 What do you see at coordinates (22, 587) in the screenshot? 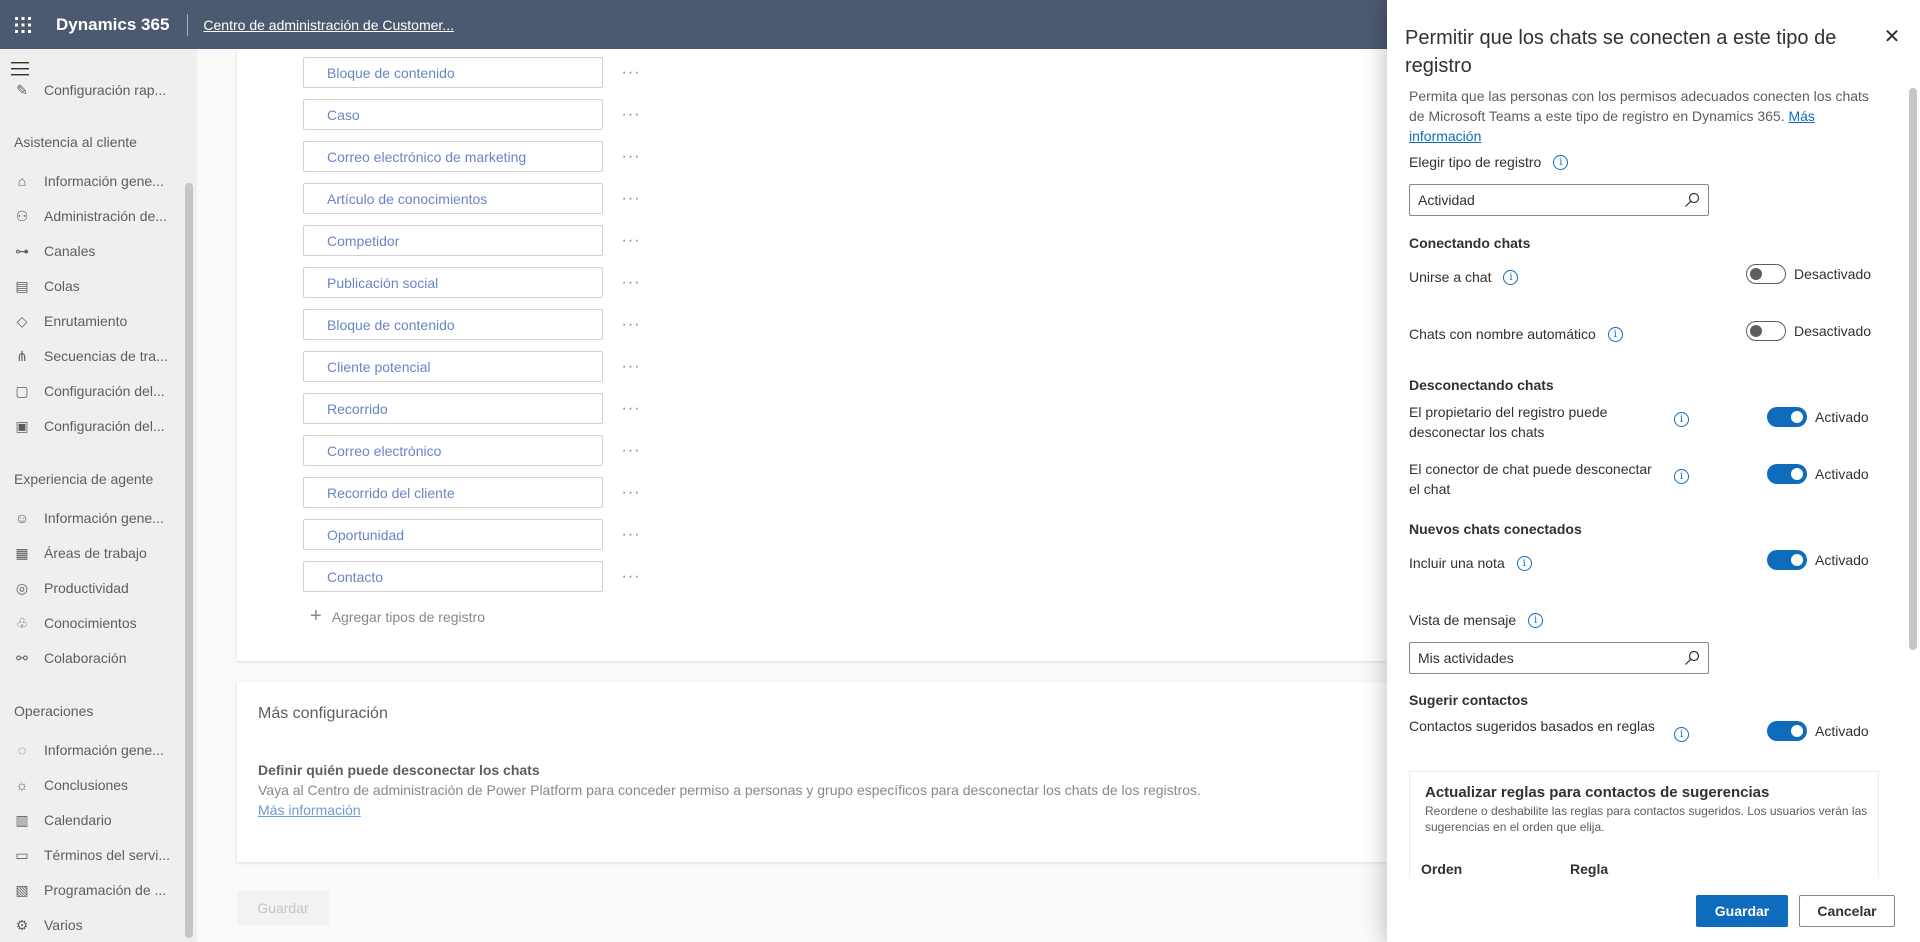
I see `productivity-icon: ◎` at bounding box center [22, 587].